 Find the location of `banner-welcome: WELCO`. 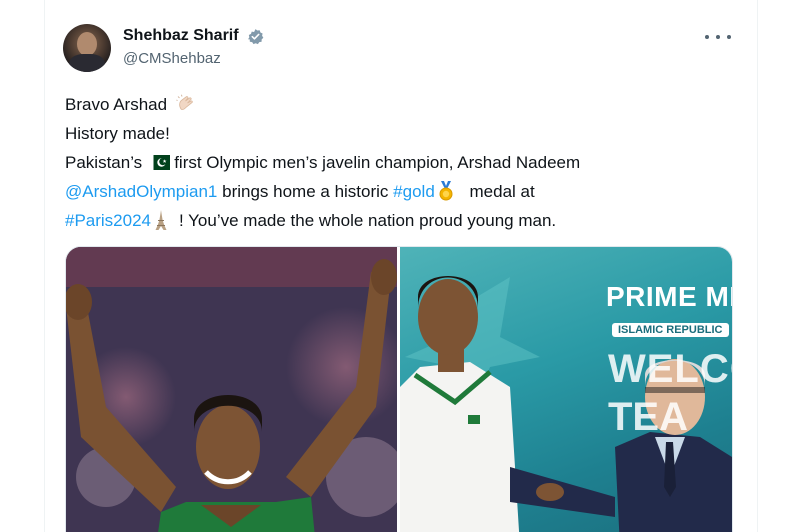

banner-welcome: WELCO is located at coordinates (670, 369).